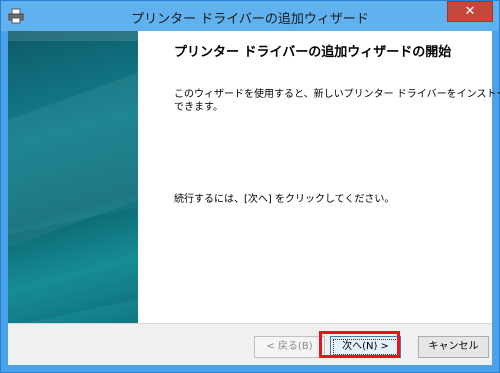 The image size is (500, 373). What do you see at coordinates (250, 19) in the screenshot?
I see `window-title: プリンター ドライバーの追加ウィザード` at bounding box center [250, 19].